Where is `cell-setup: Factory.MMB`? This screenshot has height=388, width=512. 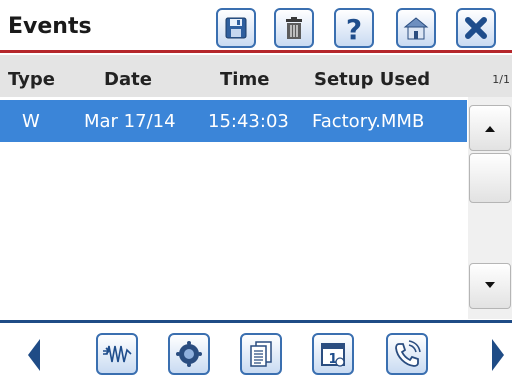
cell-setup: Factory.MMB is located at coordinates (368, 121).